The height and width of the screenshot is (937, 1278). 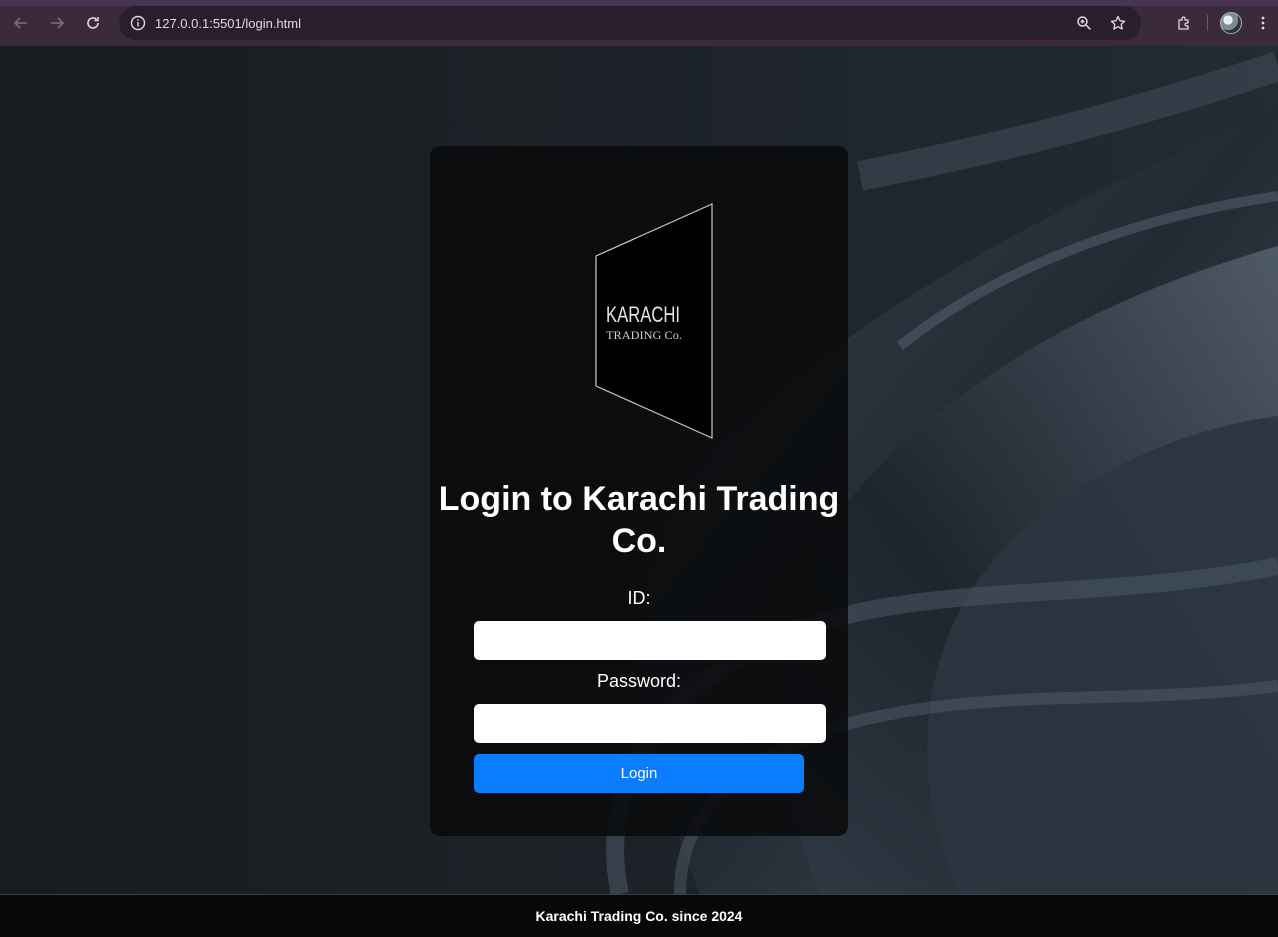 What do you see at coordinates (138, 23) in the screenshot?
I see `site-info-icon` at bounding box center [138, 23].